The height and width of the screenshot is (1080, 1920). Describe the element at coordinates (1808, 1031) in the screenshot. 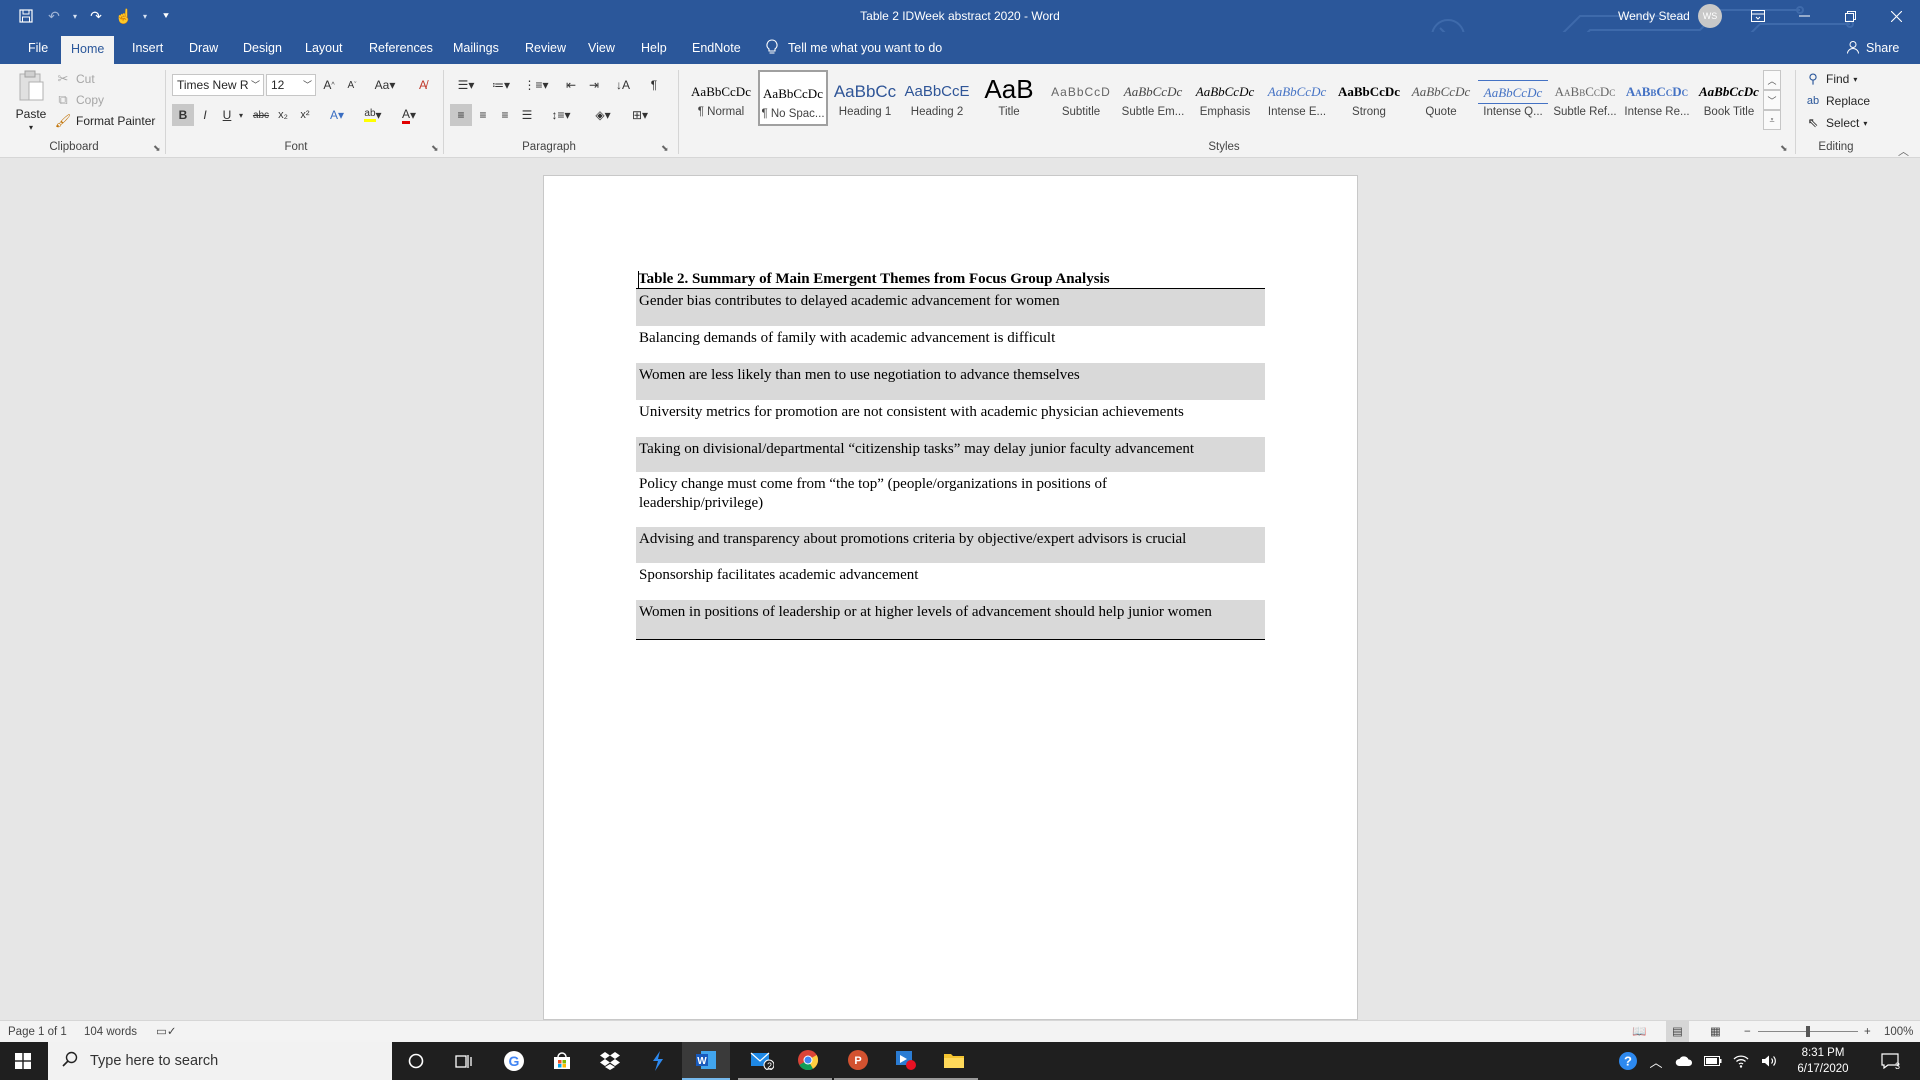

I see `zoom-slider-thumb` at that location.